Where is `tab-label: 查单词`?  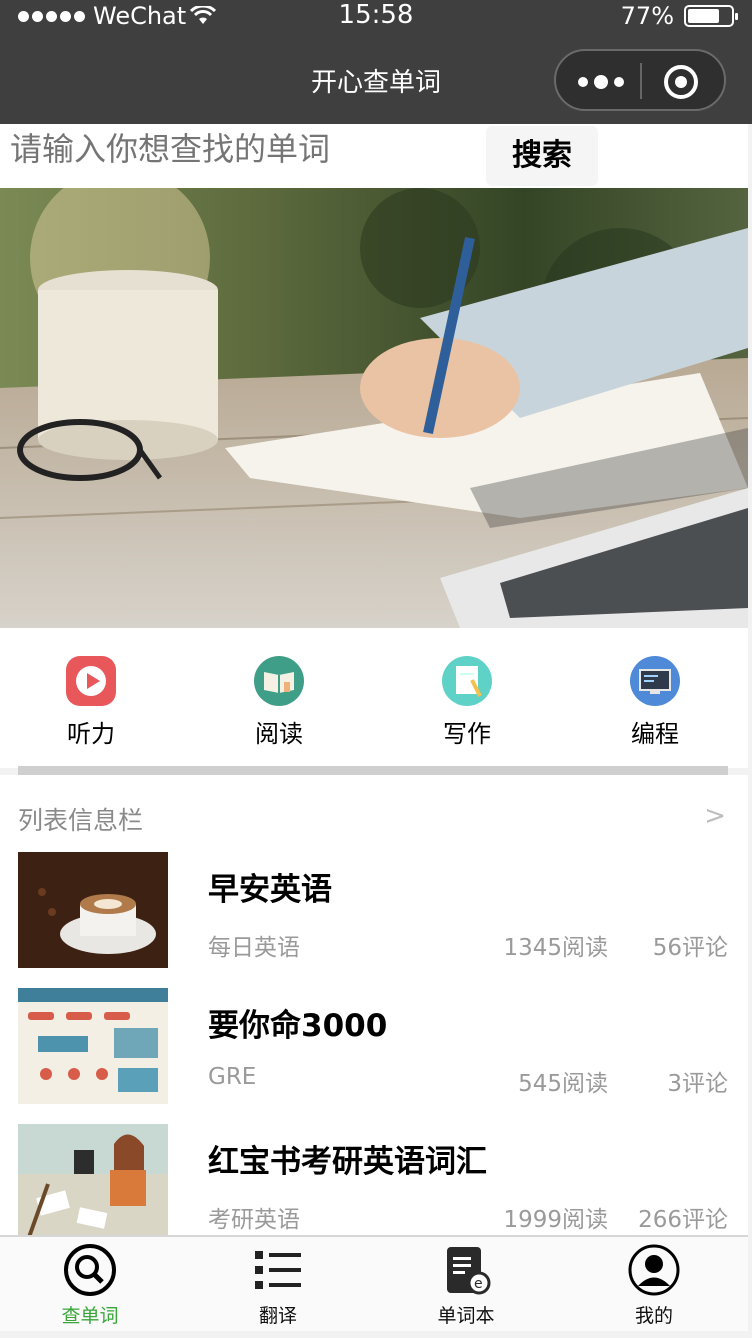 tab-label: 查单词 is located at coordinates (90, 1316).